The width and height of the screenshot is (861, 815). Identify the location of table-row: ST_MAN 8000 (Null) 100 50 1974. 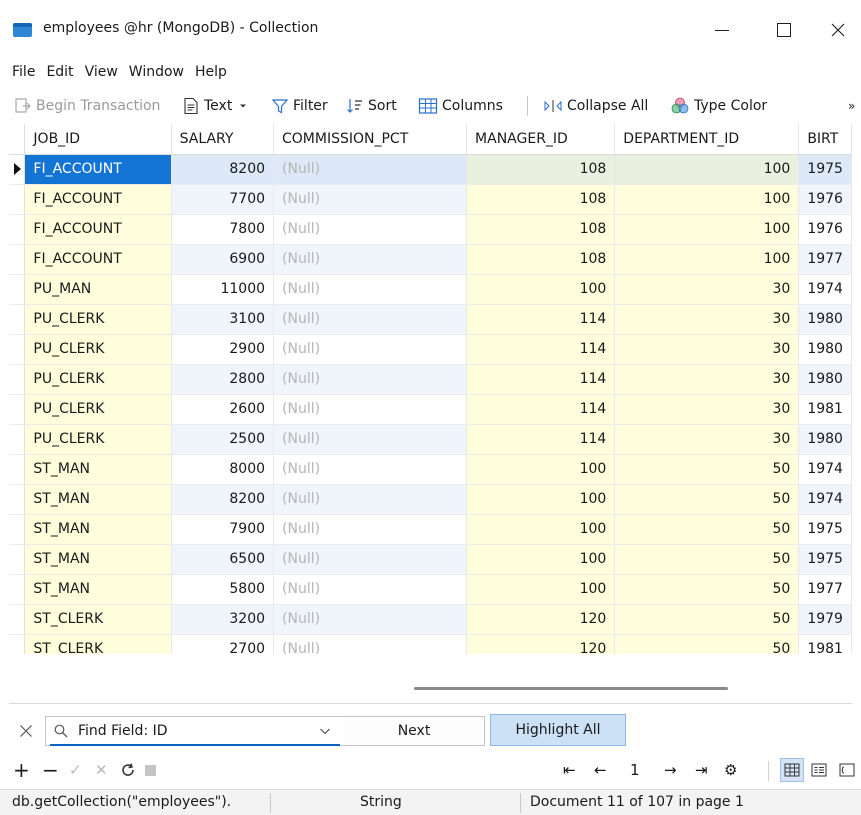
(430, 469).